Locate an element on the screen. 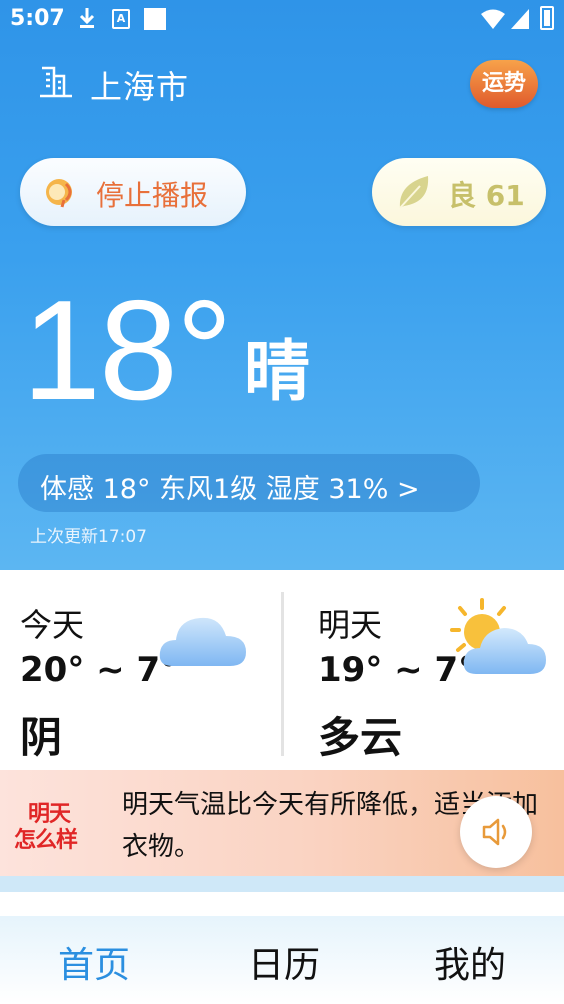 This screenshot has width=564, height=1004. current-temperature: 18° is located at coordinates (127, 350).